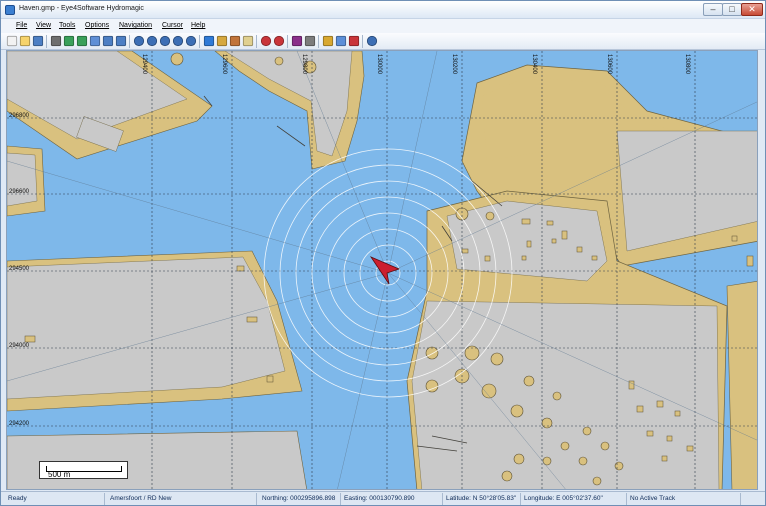 Image resolution: width=766 pixels, height=506 pixels. I want to click on print-icon, so click(56, 41).